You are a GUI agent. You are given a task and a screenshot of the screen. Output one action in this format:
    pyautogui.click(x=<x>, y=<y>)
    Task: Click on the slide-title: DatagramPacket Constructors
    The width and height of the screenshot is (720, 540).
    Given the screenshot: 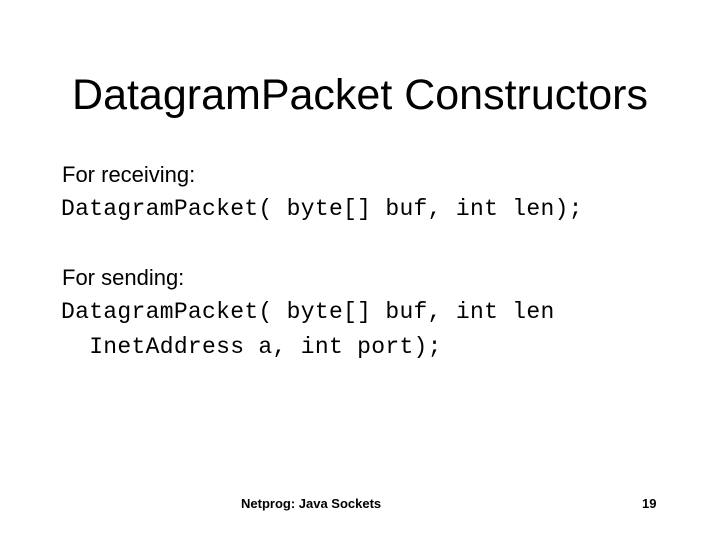 What is the action you would take?
    pyautogui.click(x=360, y=95)
    